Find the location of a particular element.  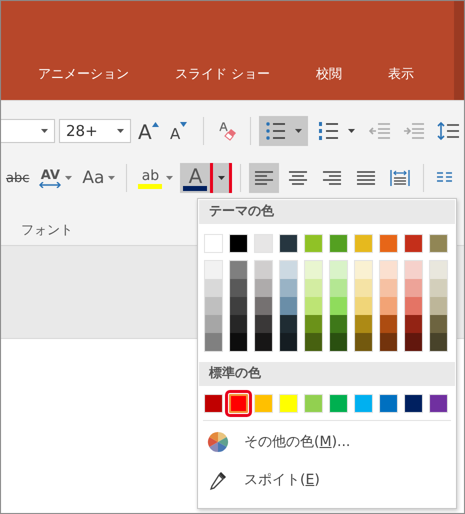

ribbon-tab: 校閲 is located at coordinates (329, 74).